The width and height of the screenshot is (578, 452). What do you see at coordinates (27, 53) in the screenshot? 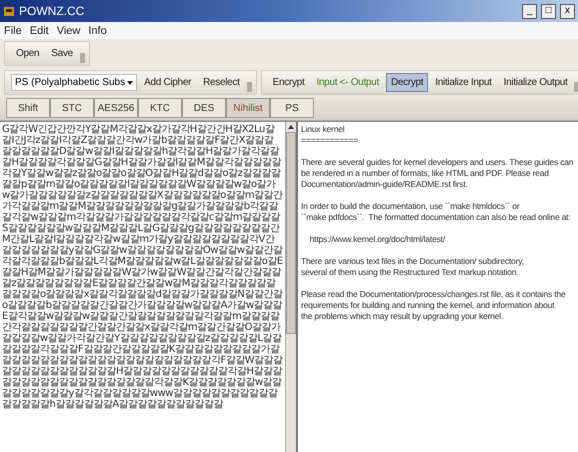
I see `toolbar-button: Open` at bounding box center [27, 53].